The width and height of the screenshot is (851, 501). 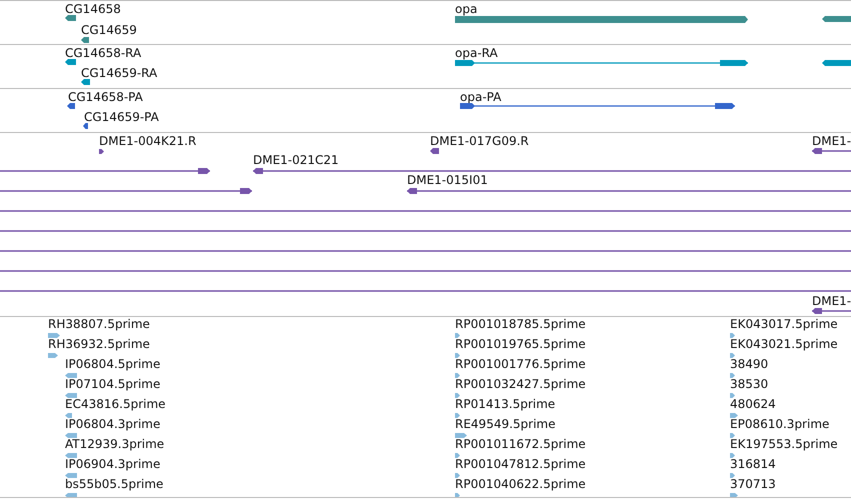 What do you see at coordinates (112, 364) in the screenshot?
I see `feature-label: IP06804.5prime` at bounding box center [112, 364].